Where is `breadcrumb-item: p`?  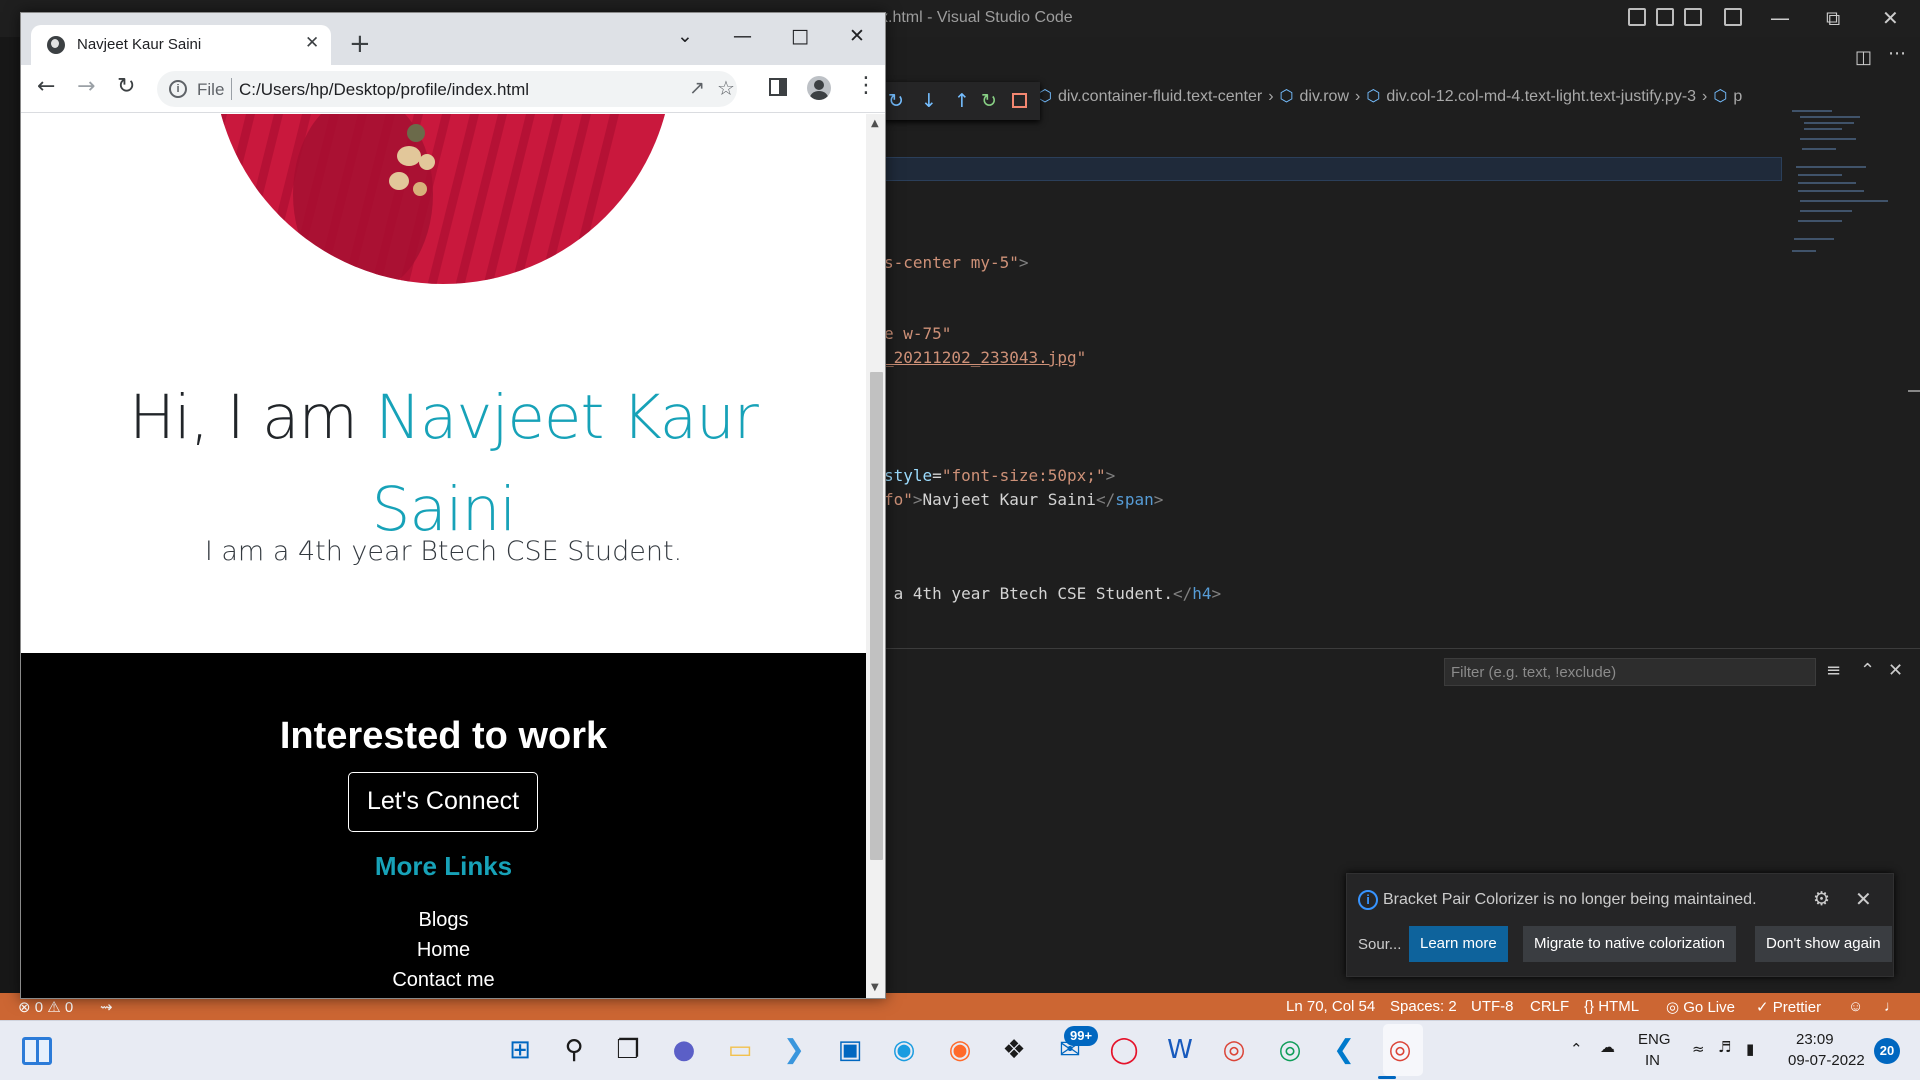 breadcrumb-item: p is located at coordinates (1737, 96).